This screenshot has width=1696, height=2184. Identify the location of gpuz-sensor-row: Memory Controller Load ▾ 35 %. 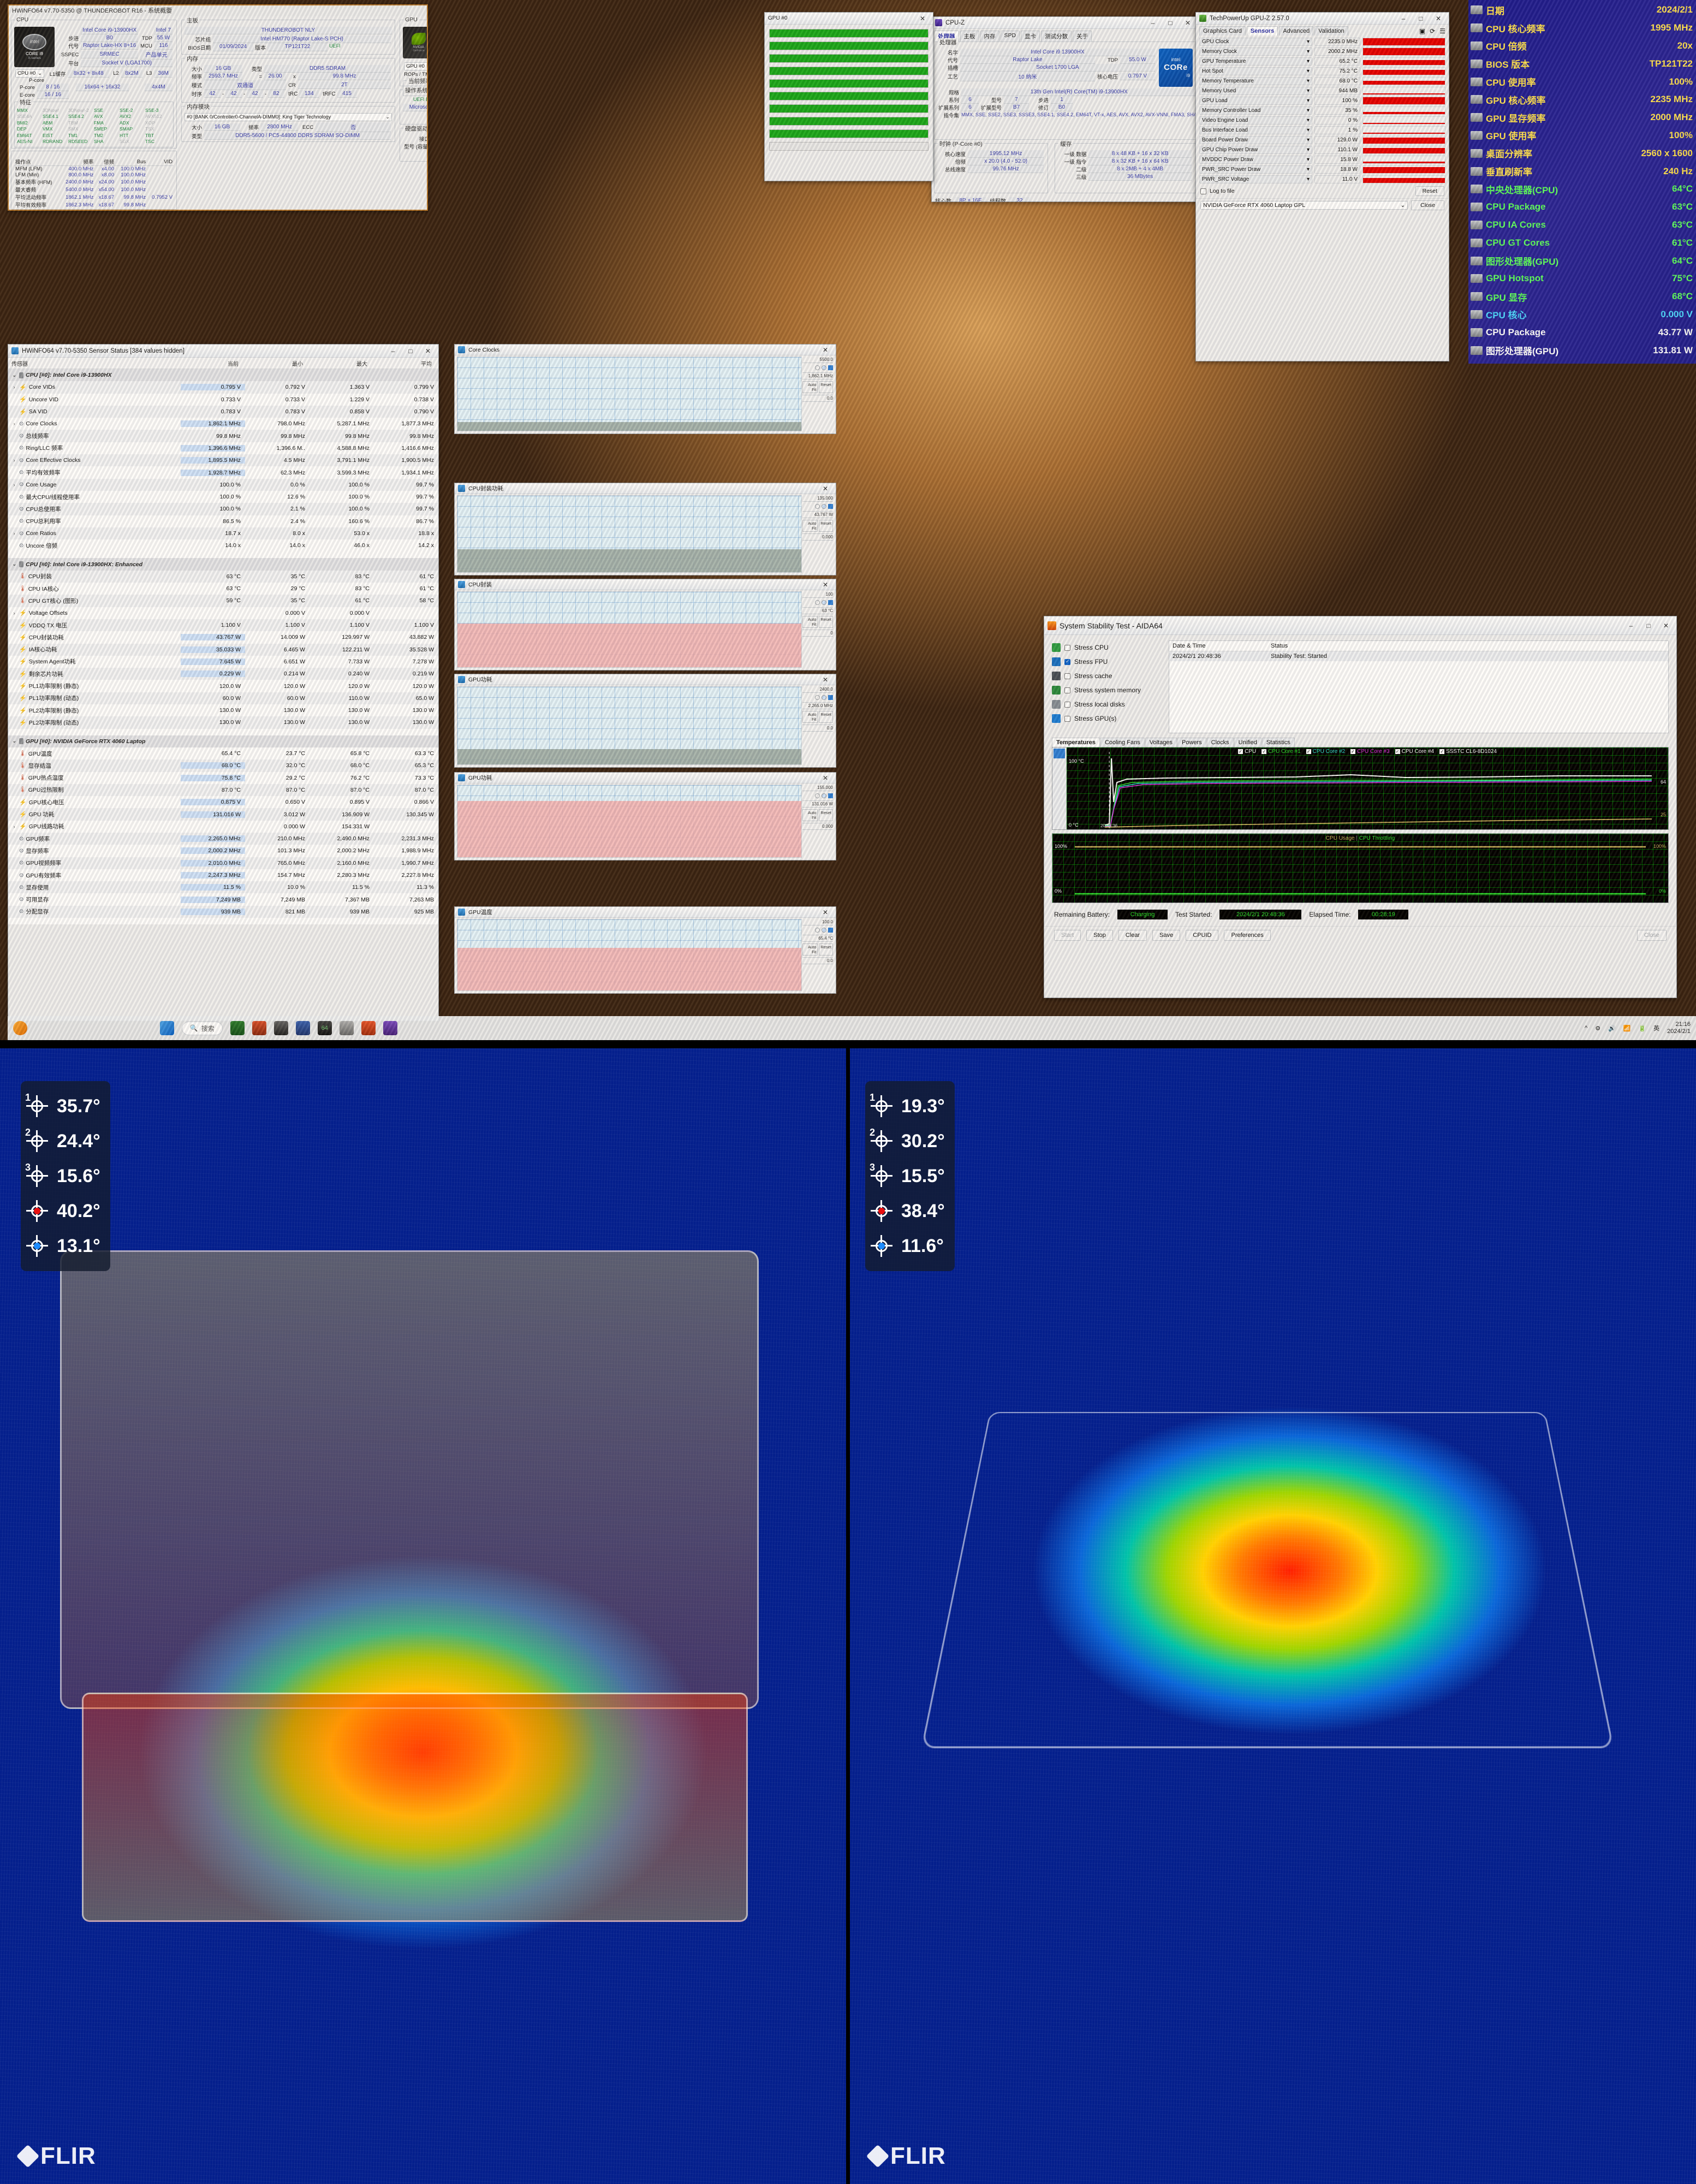
(1322, 110).